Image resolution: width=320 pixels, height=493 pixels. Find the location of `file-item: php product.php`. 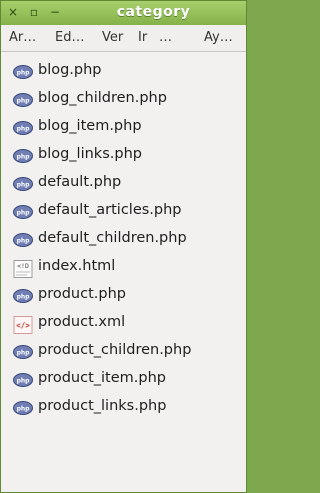

file-item: php product.php is located at coordinates (125, 296).